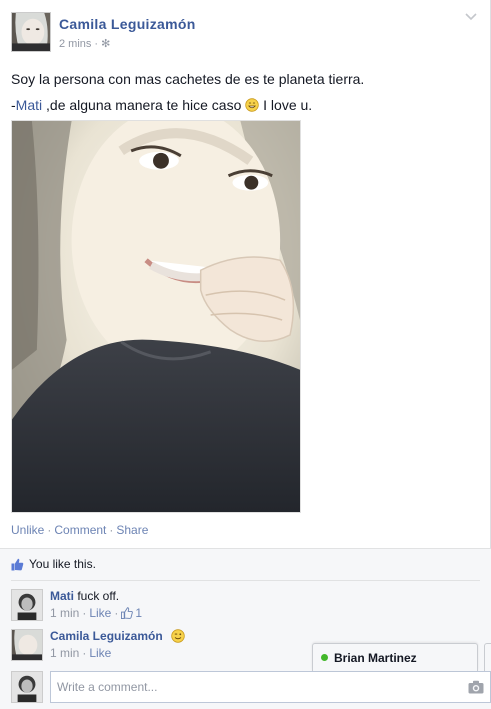 The image size is (491, 709). Describe the element at coordinates (246, 606) in the screenshot. I see `comment-item: Mati fuck off. 1 min · Like · 1` at that location.